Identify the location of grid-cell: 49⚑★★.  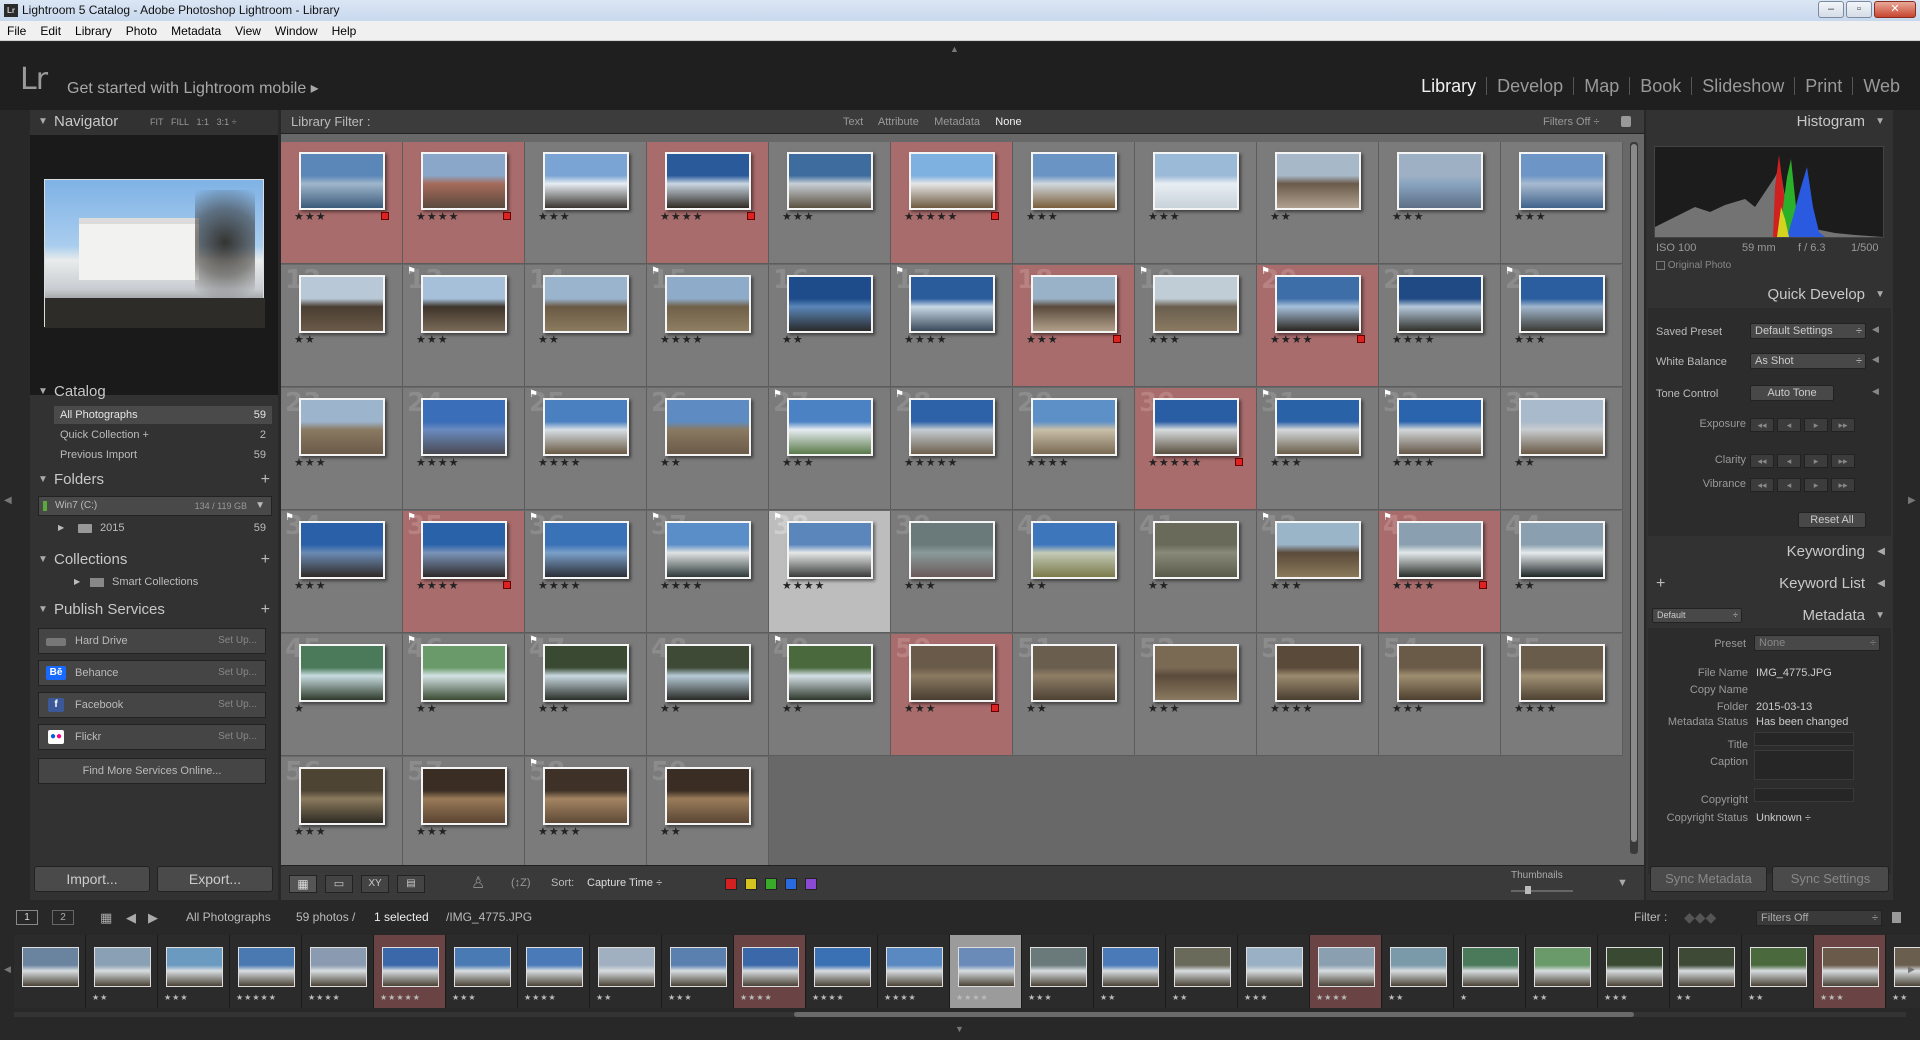
(830, 695).